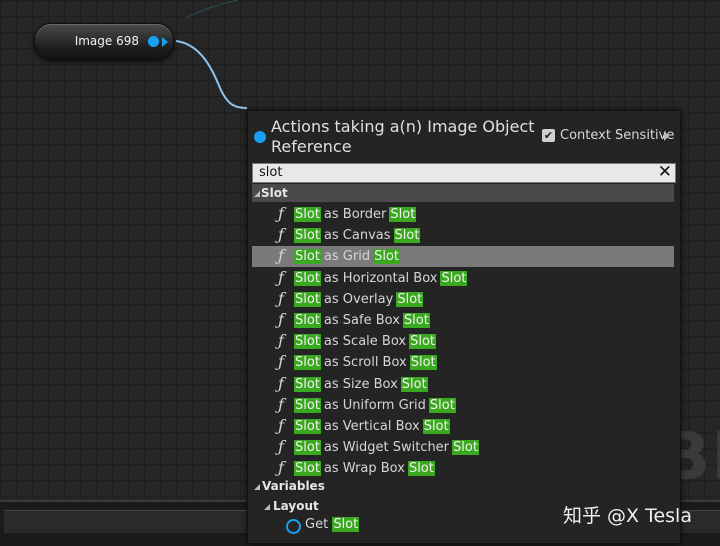 The height and width of the screenshot is (546, 720). Describe the element at coordinates (463, 235) in the screenshot. I see `function-item: ƒ Slot as Canvas Slot` at that location.